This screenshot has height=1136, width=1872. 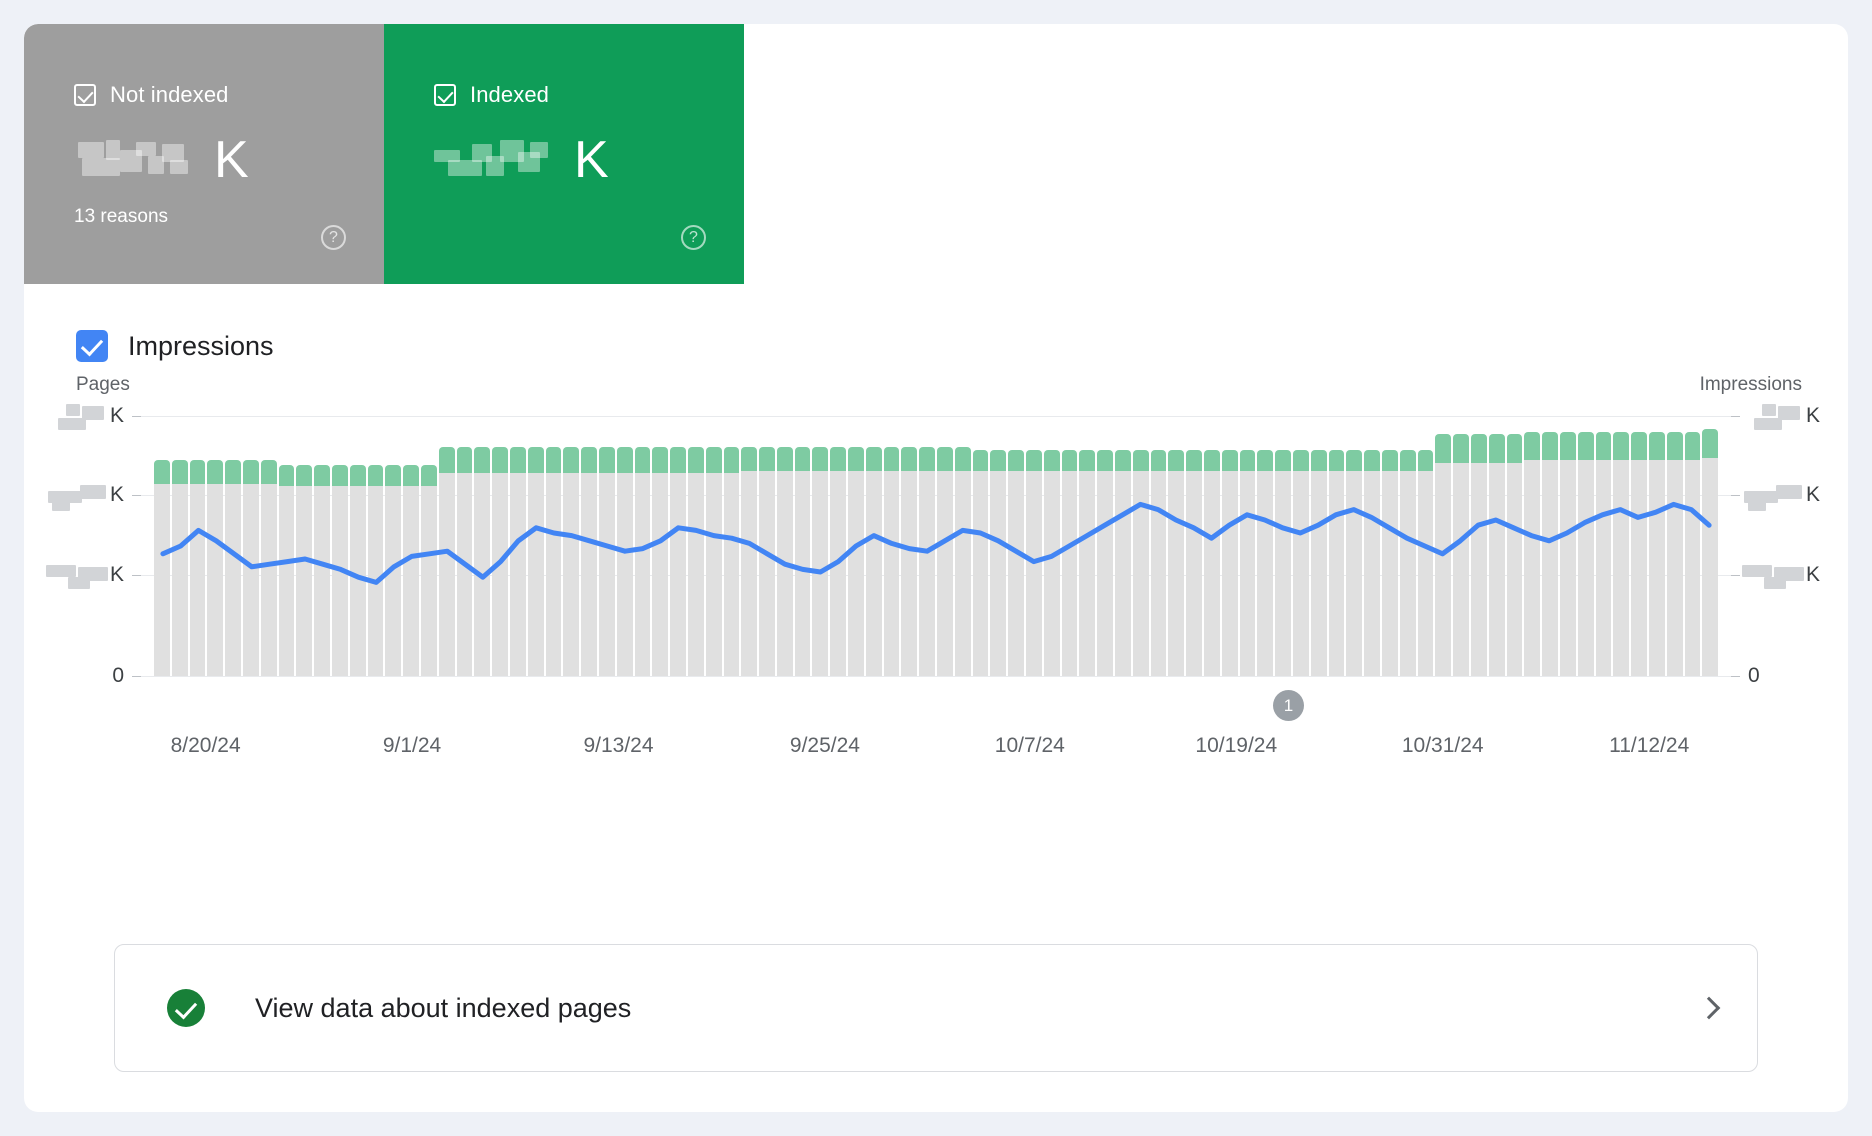 I want to click on annotation-badge: 1, so click(x=1288, y=705).